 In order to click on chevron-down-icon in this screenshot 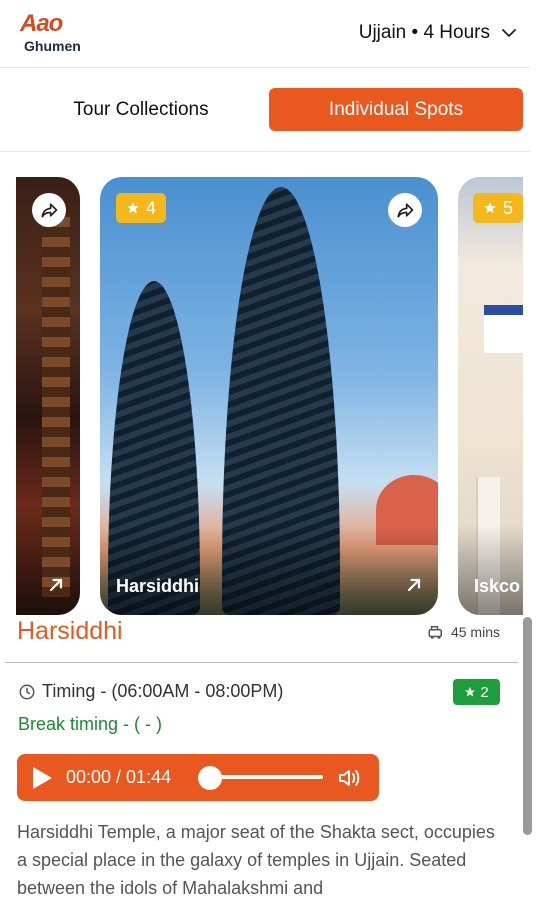, I will do `click(509, 33)`.